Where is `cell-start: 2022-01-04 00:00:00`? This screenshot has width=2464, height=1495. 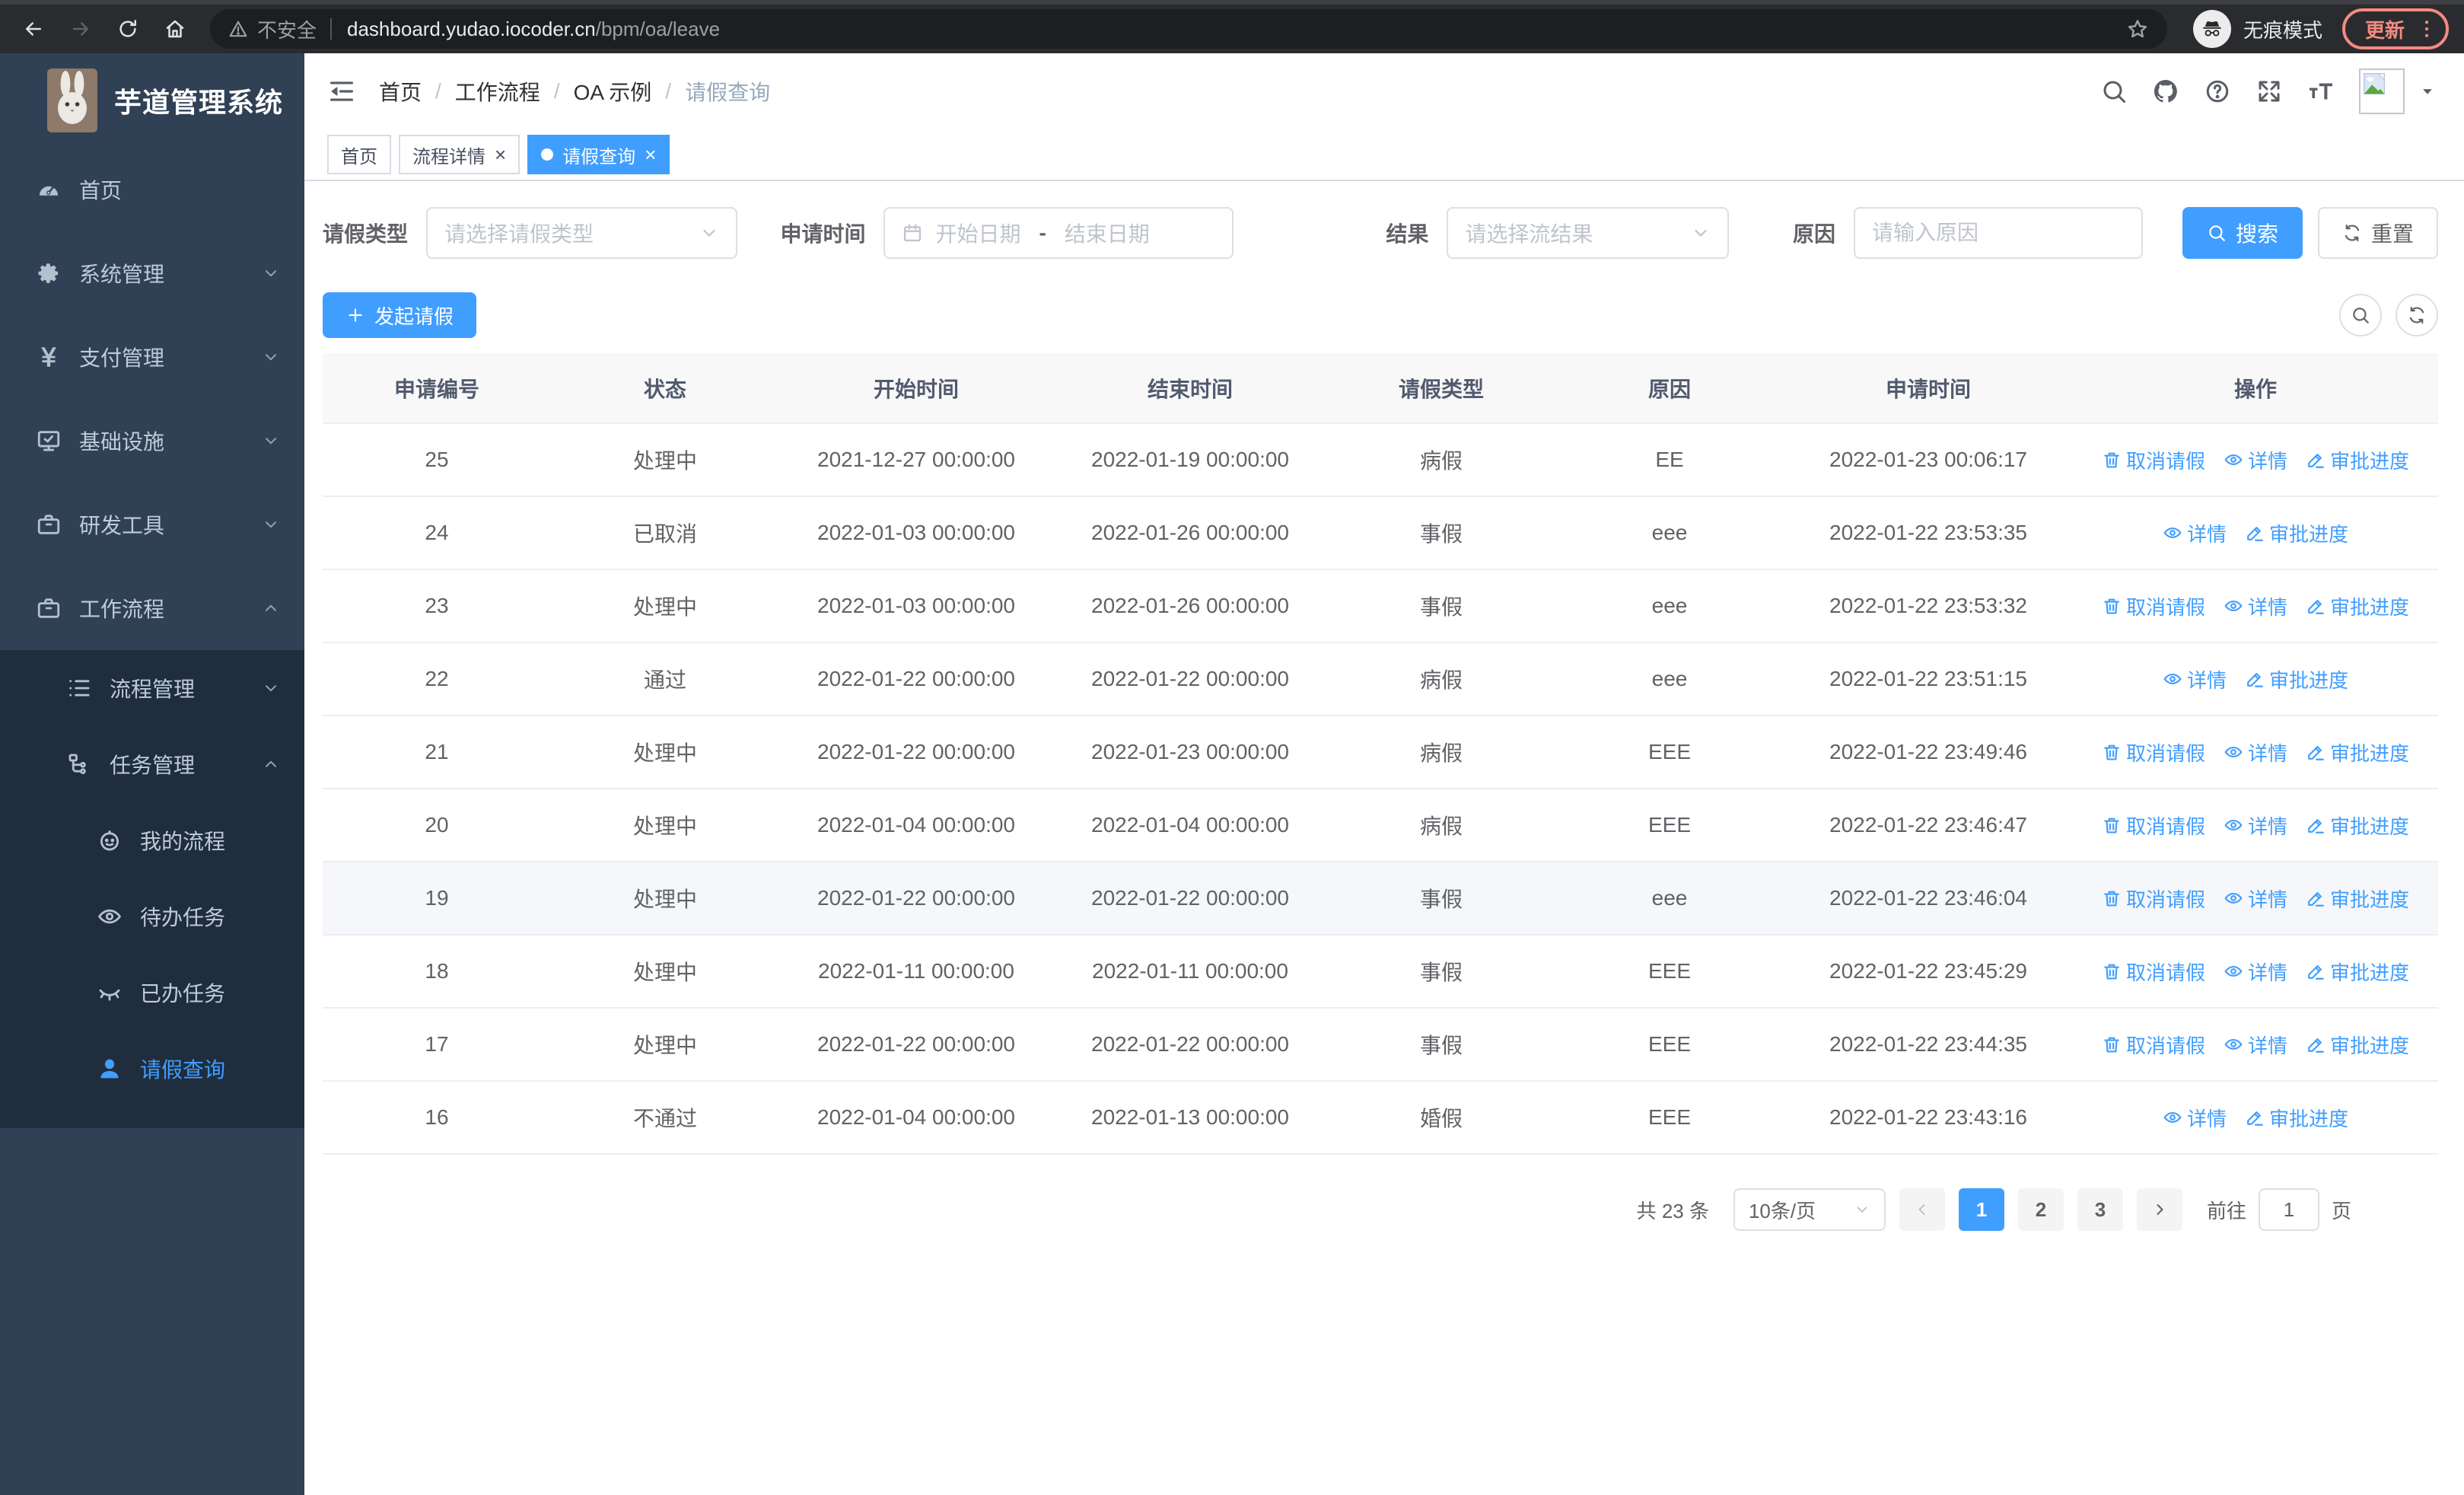 cell-start: 2022-01-04 00:00:00 is located at coordinates (916, 826).